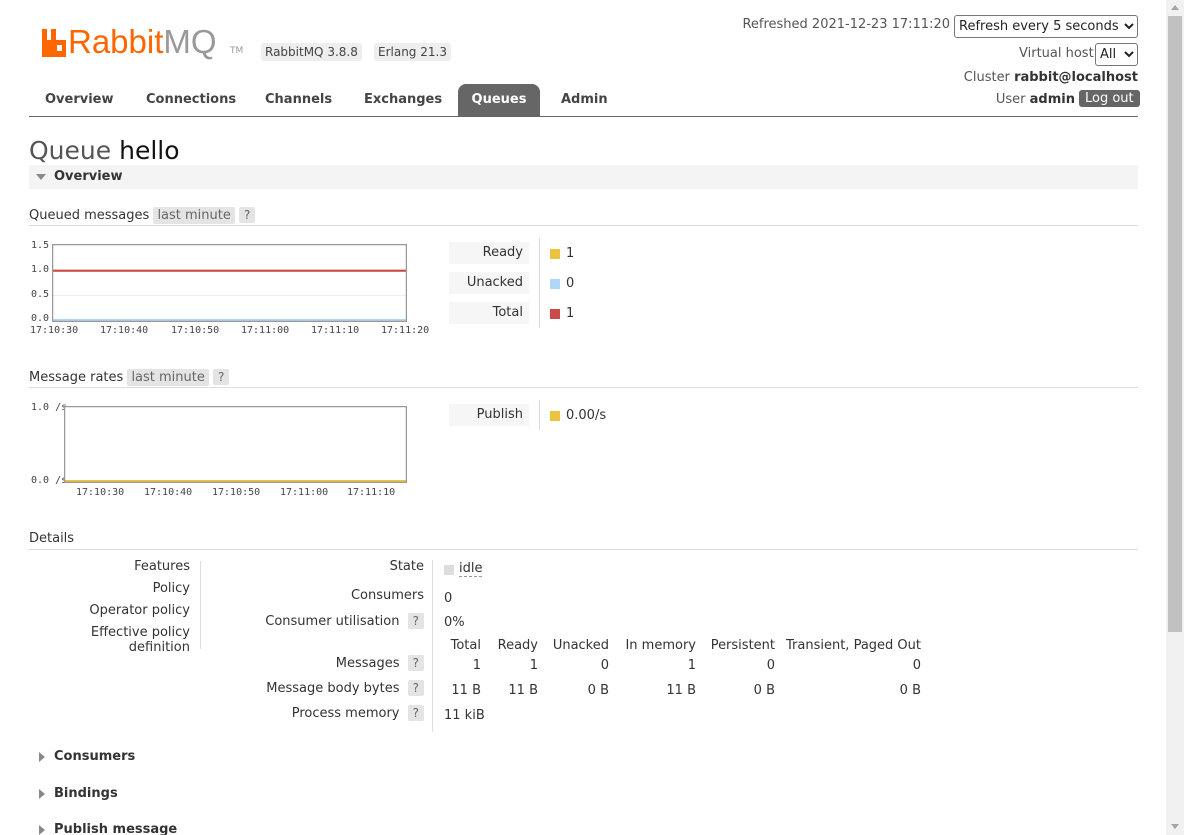 This screenshot has height=835, width=1184. What do you see at coordinates (586, 415) in the screenshot?
I see `legend-publish-value: 0.00/s` at bounding box center [586, 415].